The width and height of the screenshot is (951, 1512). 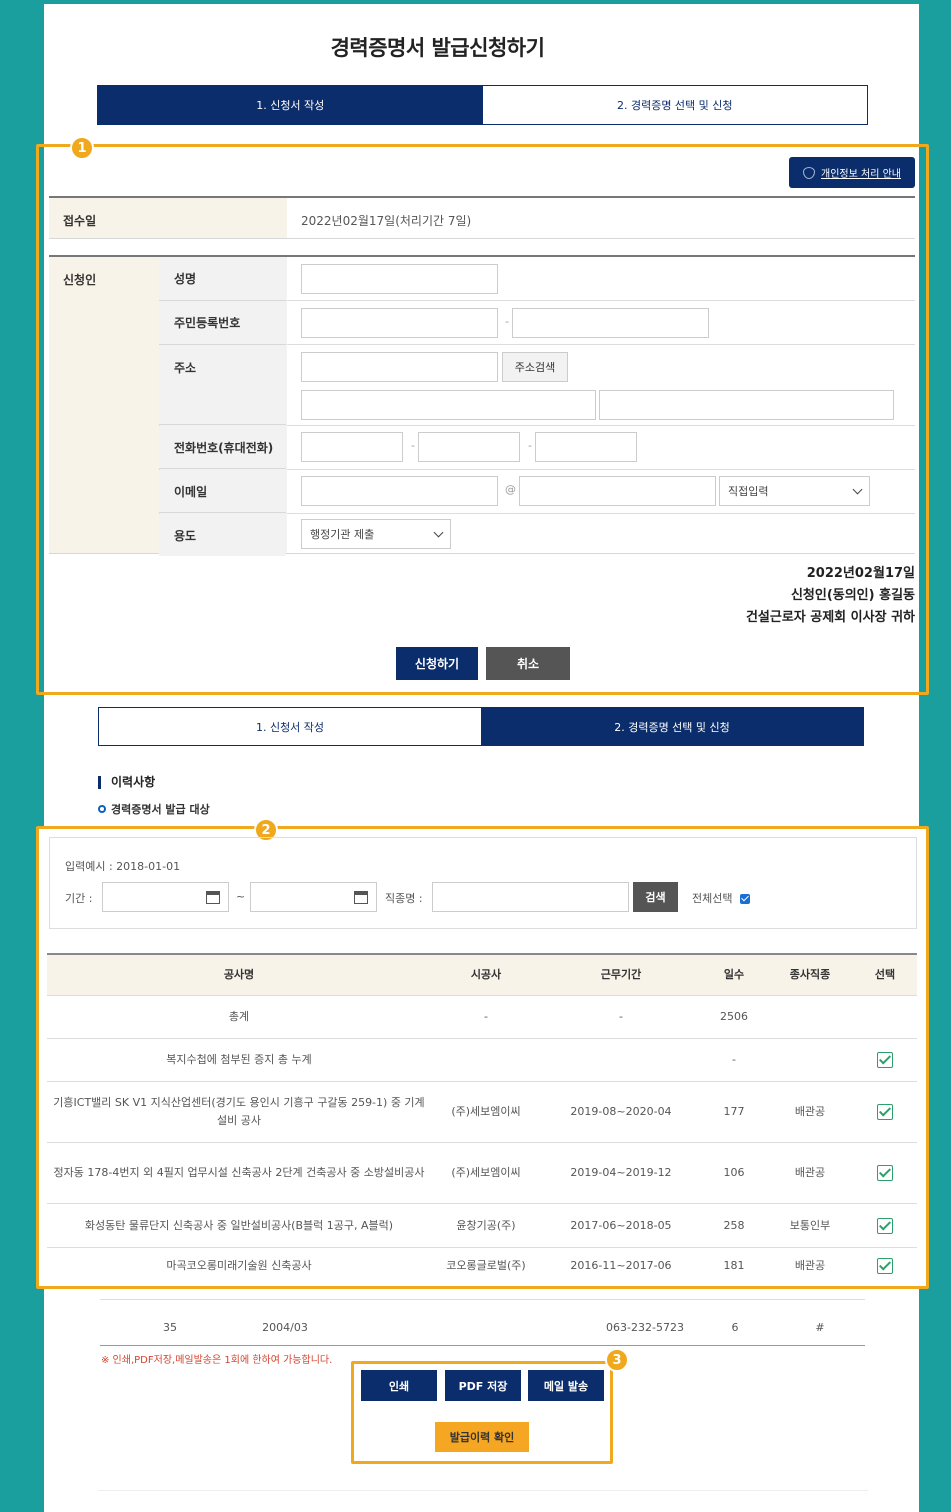 What do you see at coordinates (399, 1385) in the screenshot?
I see `print-button: 인쇄` at bounding box center [399, 1385].